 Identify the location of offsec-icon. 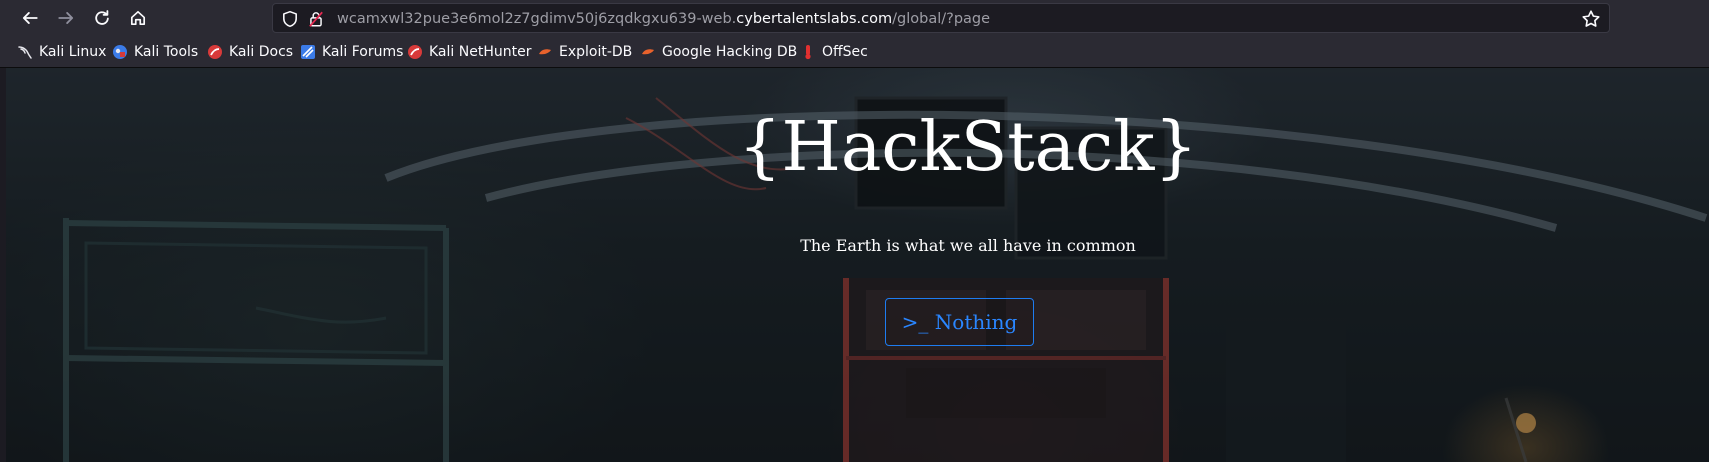
(808, 52).